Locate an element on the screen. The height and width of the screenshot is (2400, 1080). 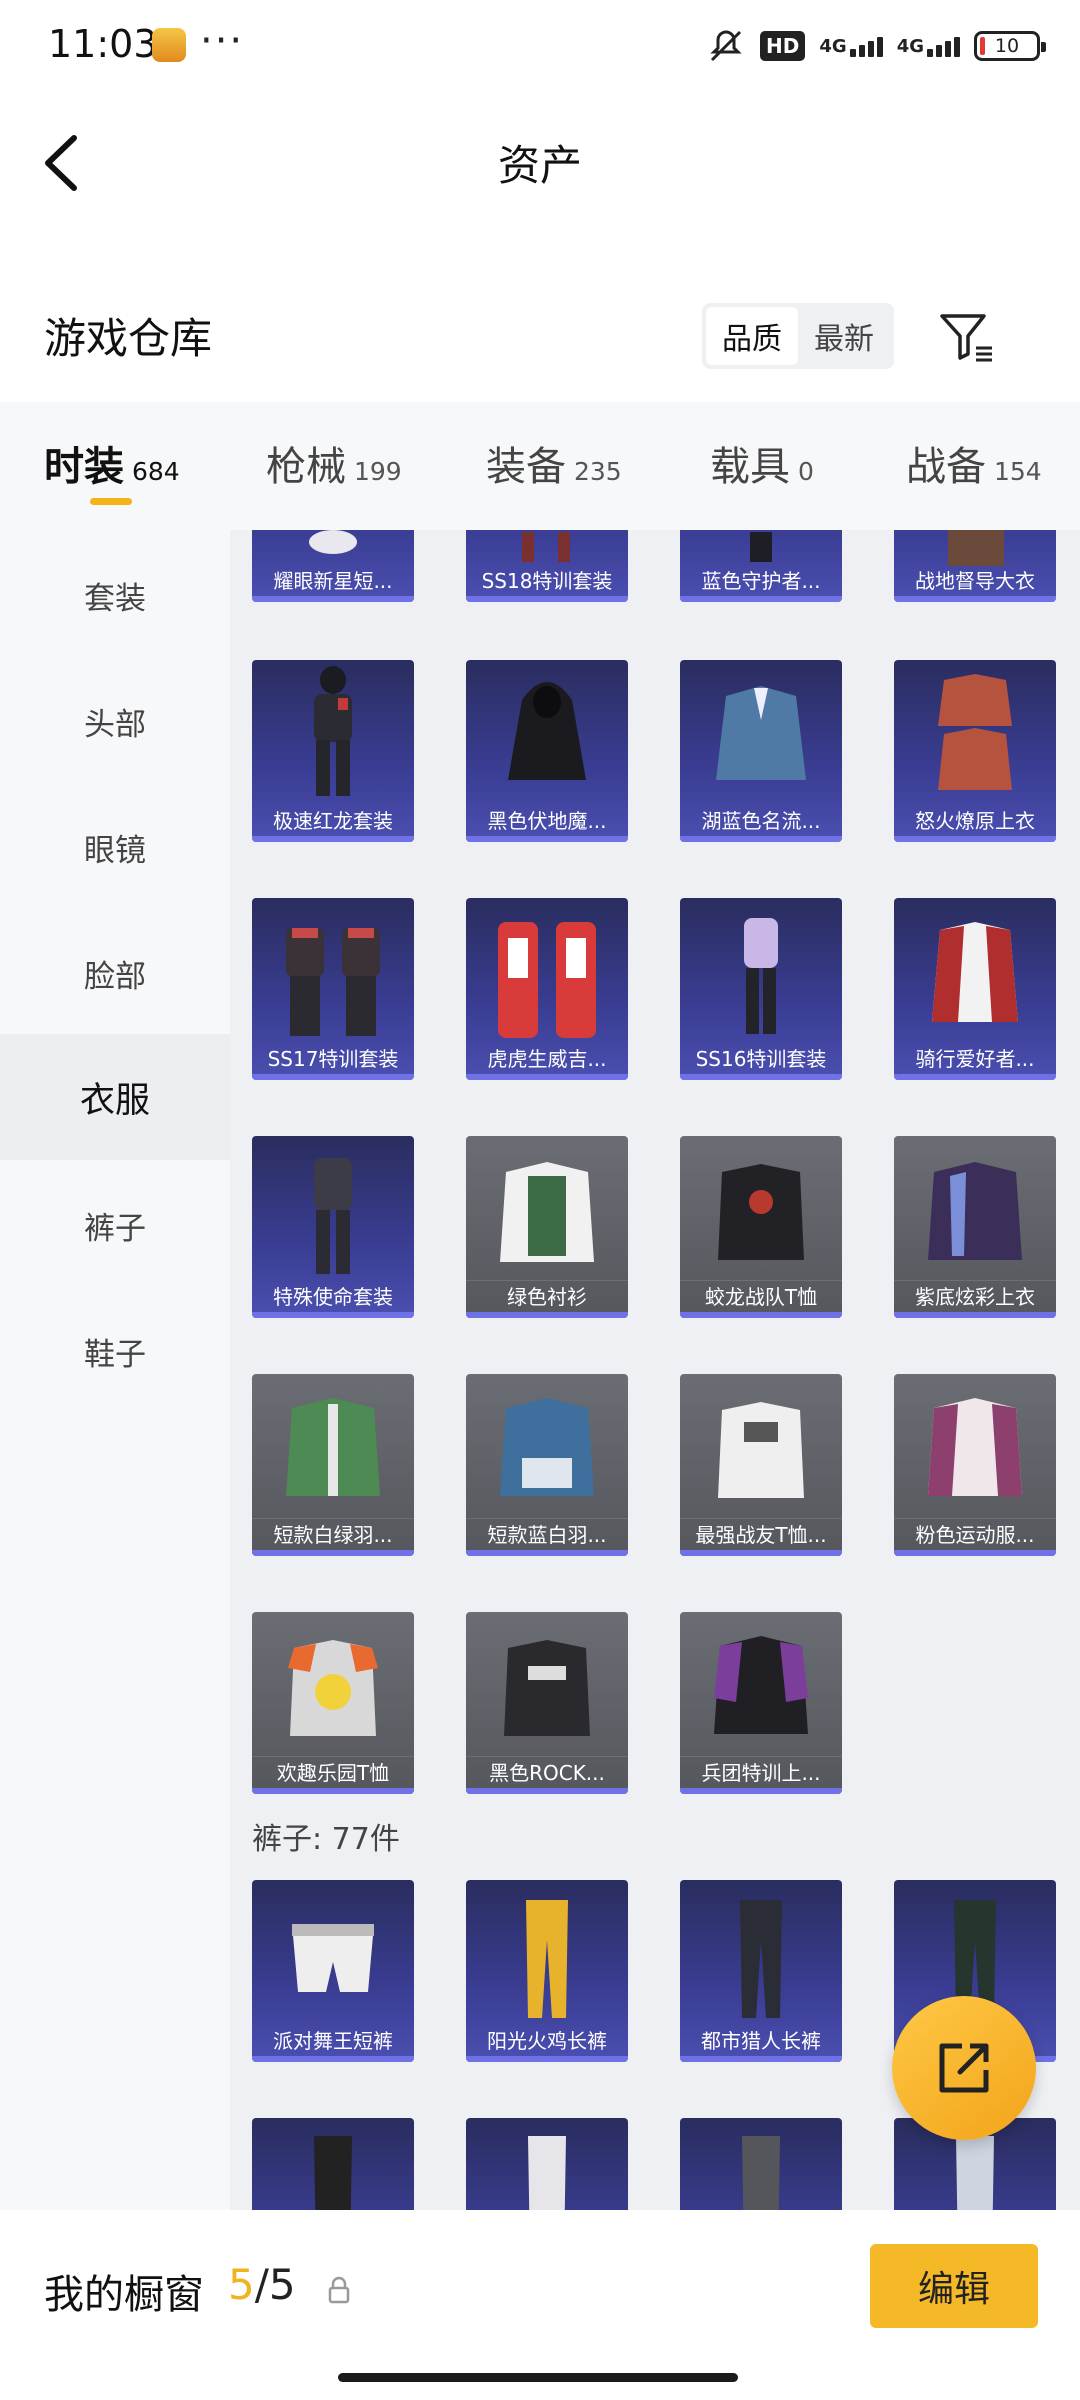
mute-icon is located at coordinates (726, 46).